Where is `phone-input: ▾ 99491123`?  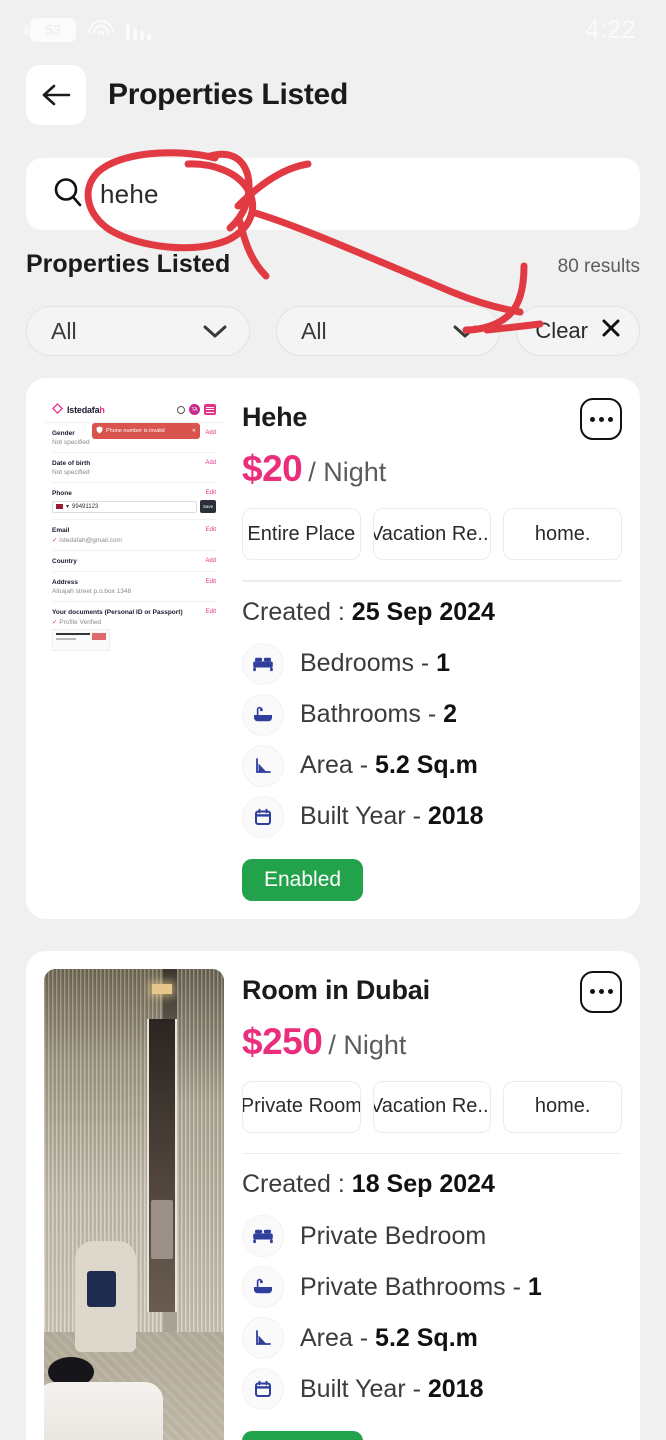 phone-input: ▾ 99491123 is located at coordinates (124, 506).